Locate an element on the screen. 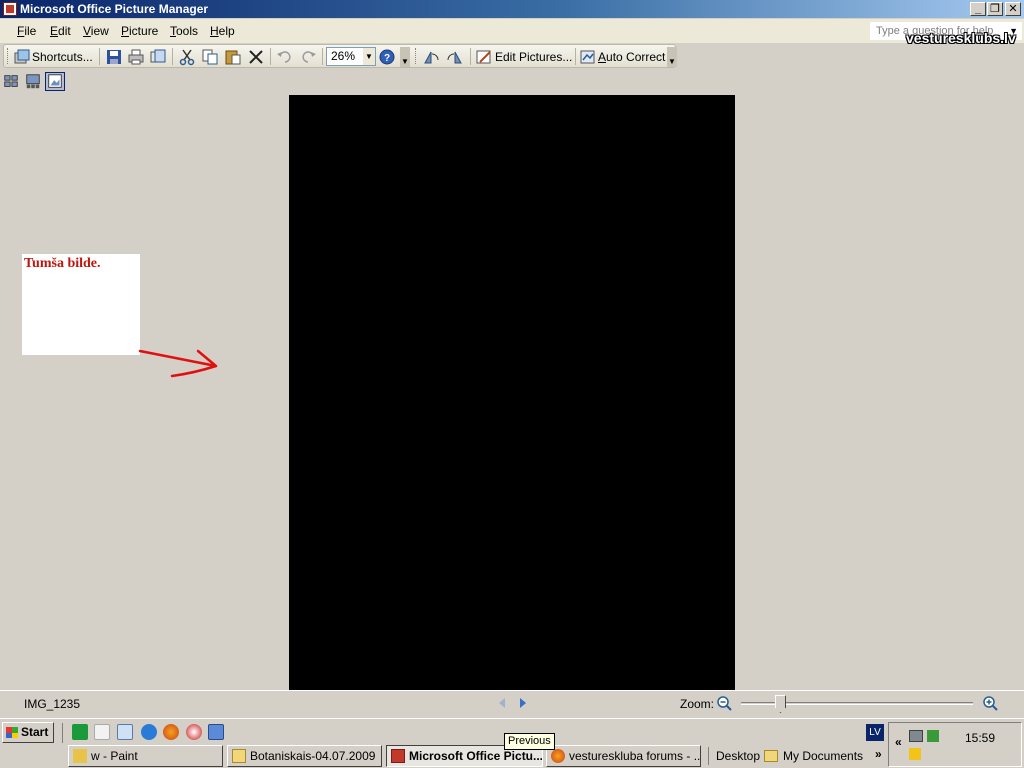  task-paint-label: w - Paint is located at coordinates (114, 756).